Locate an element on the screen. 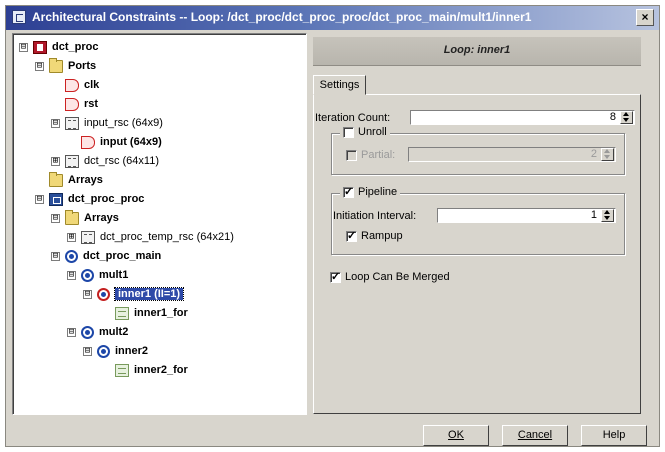 The width and height of the screenshot is (665, 452). iteration-count-field: 8 is located at coordinates (522, 117).